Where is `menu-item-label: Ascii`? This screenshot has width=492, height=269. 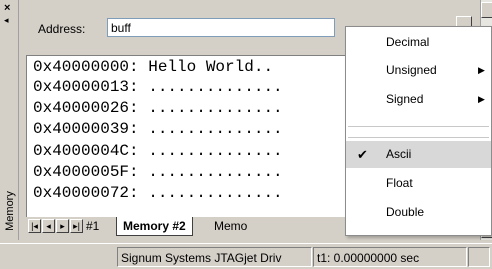 menu-item-label: Ascii is located at coordinates (399, 154).